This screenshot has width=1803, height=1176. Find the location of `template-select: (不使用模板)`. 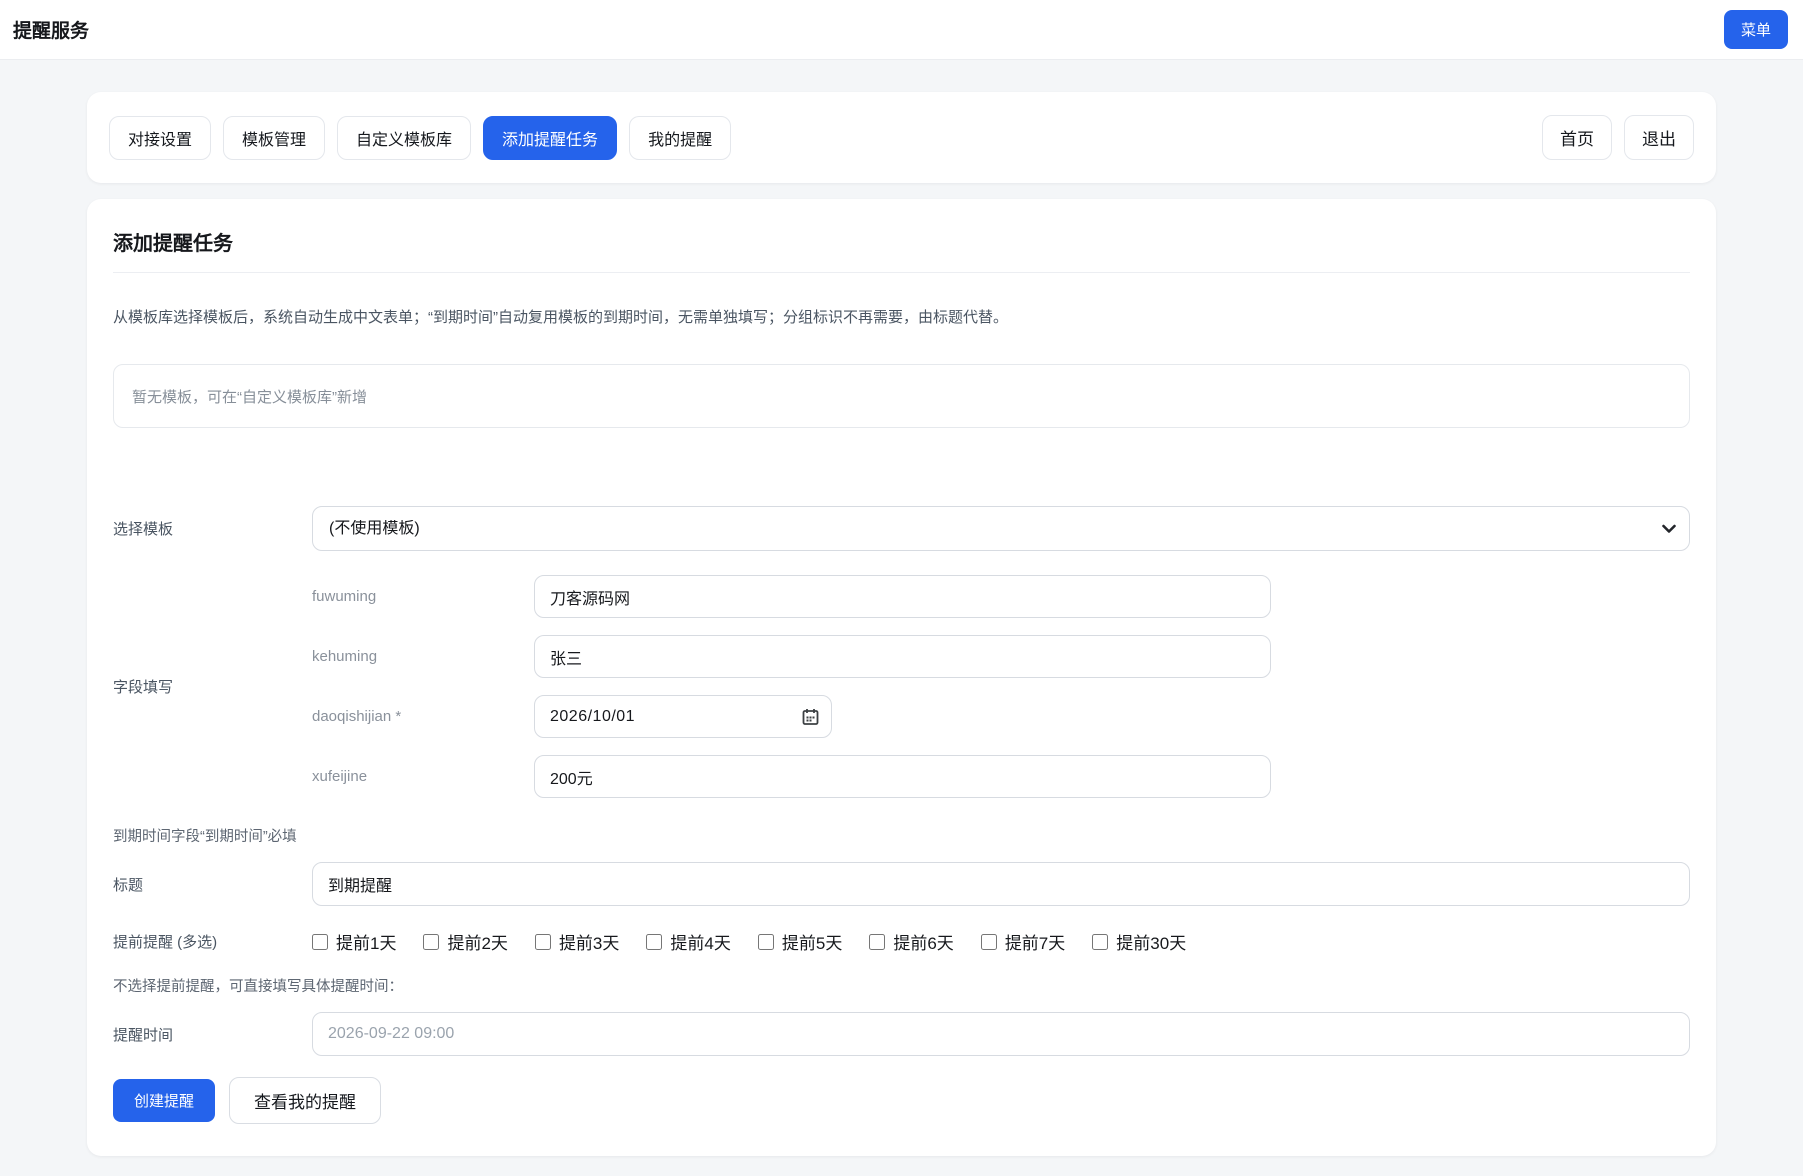

template-select: (不使用模板) is located at coordinates (1001, 528).